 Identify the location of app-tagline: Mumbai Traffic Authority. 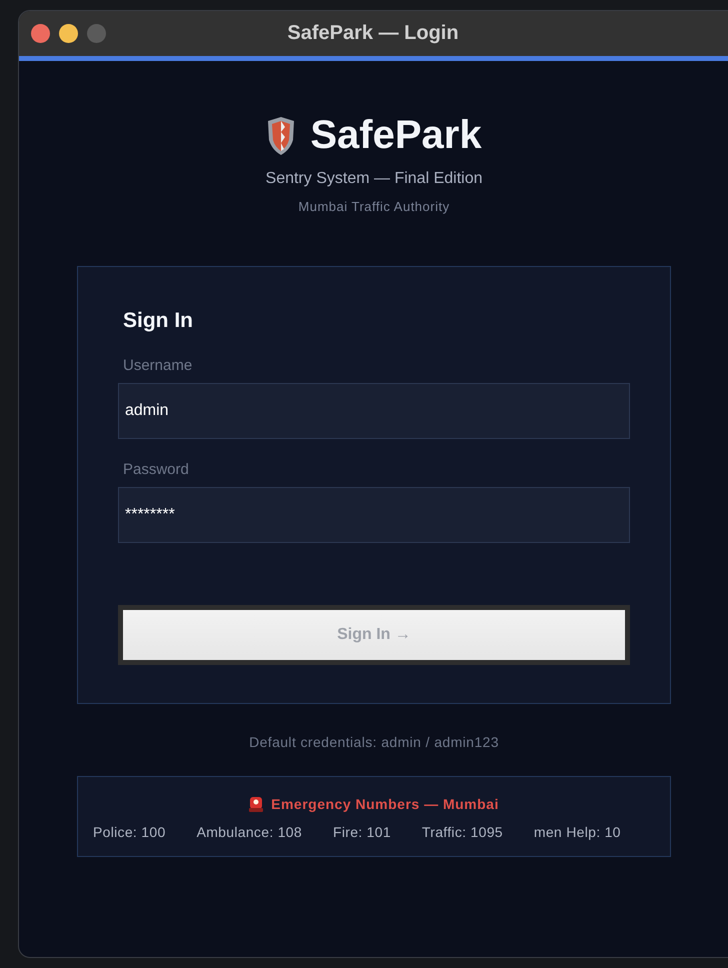
(374, 206).